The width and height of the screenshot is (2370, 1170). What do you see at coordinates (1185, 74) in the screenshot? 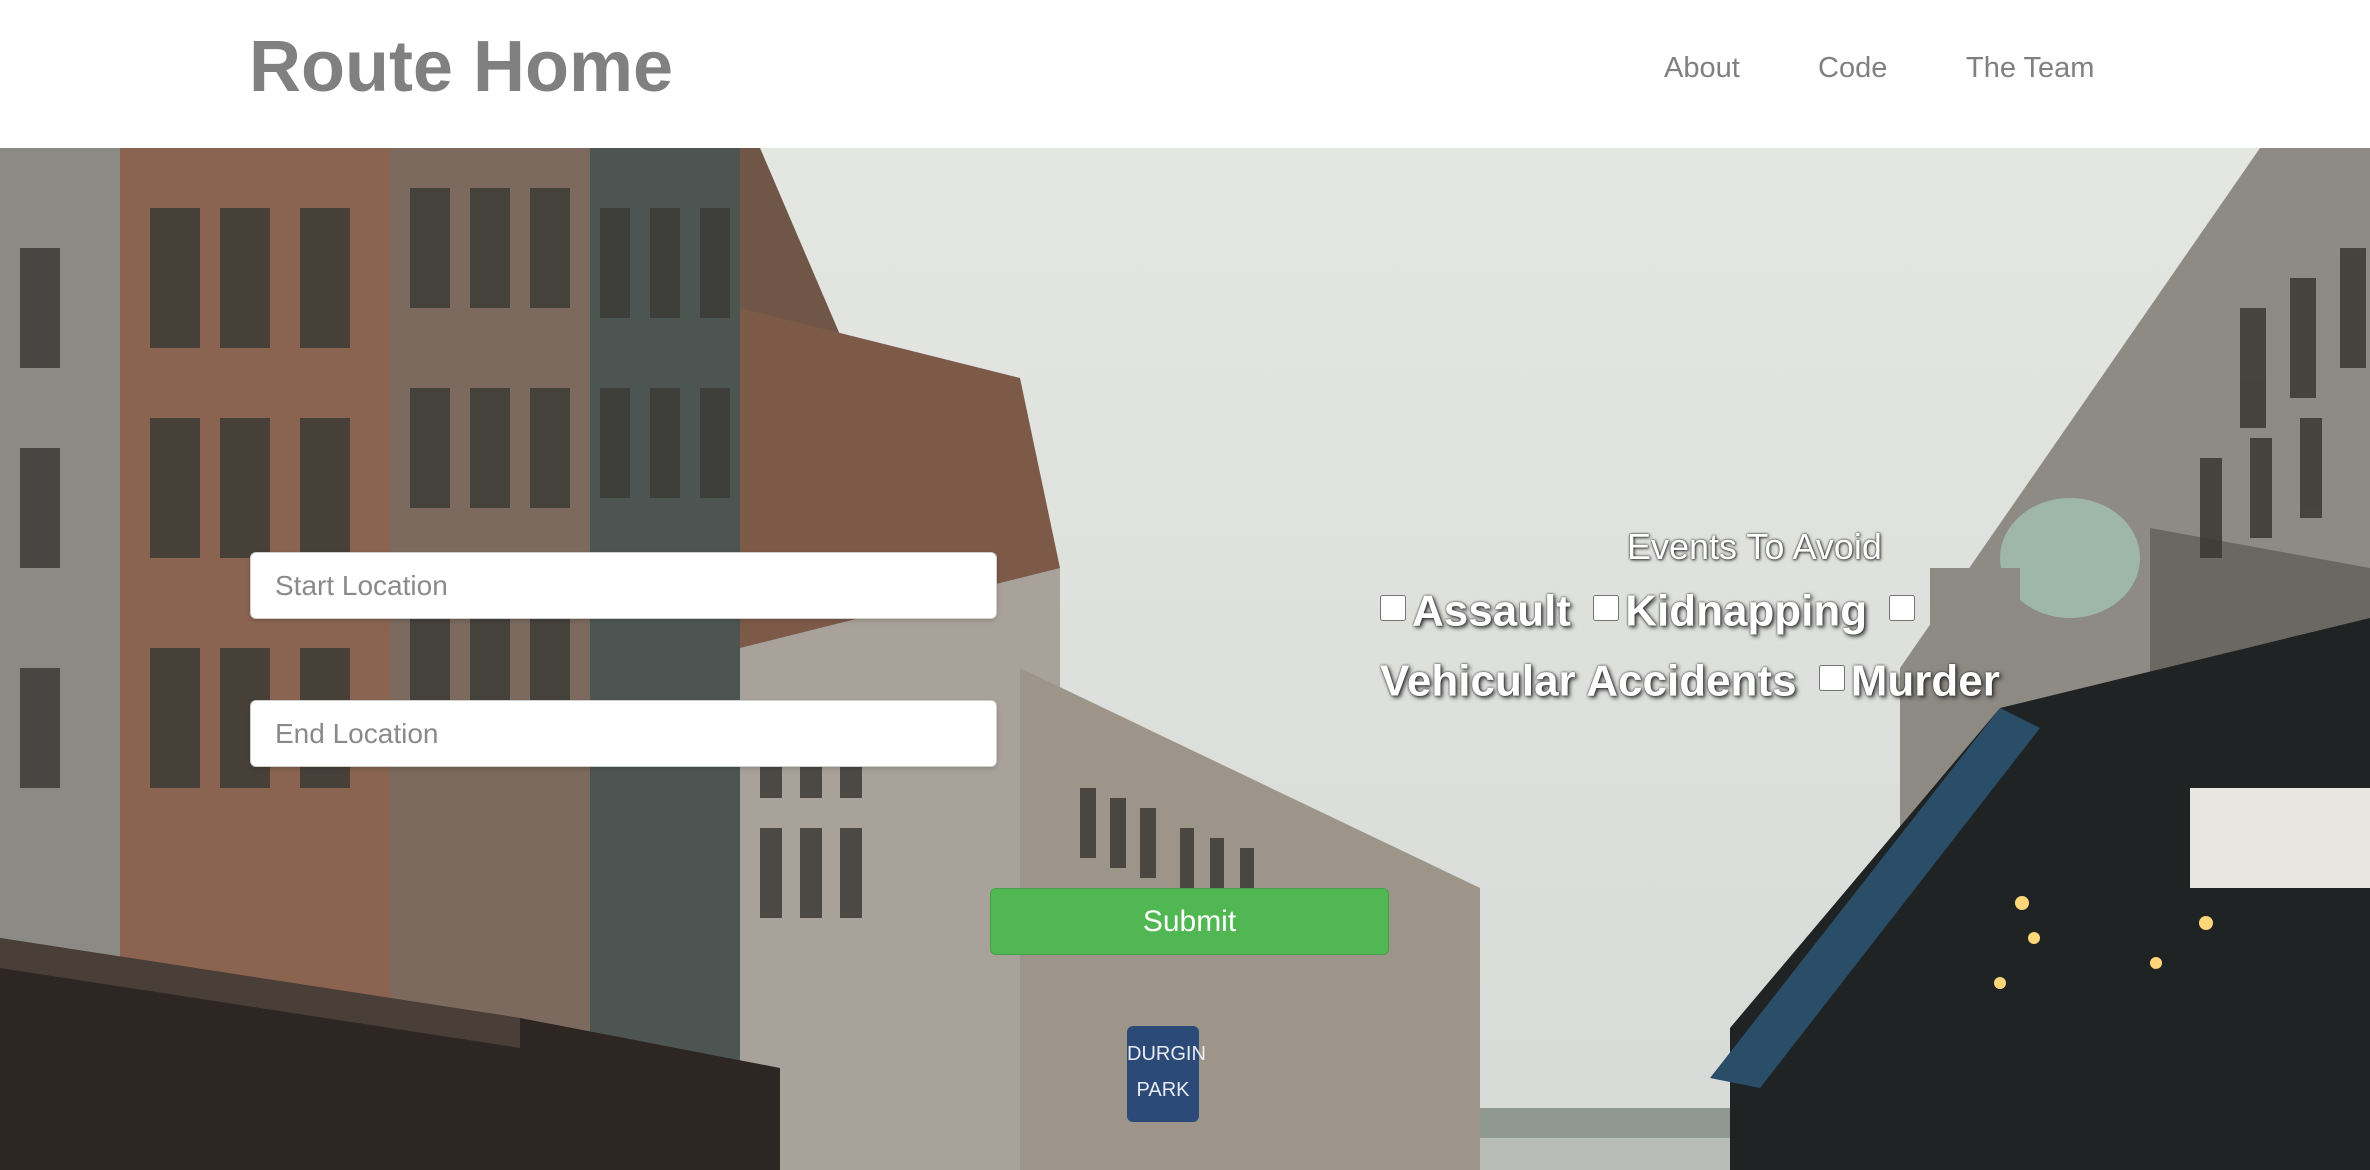
I see `site-header: Route Home About Code The Team` at bounding box center [1185, 74].